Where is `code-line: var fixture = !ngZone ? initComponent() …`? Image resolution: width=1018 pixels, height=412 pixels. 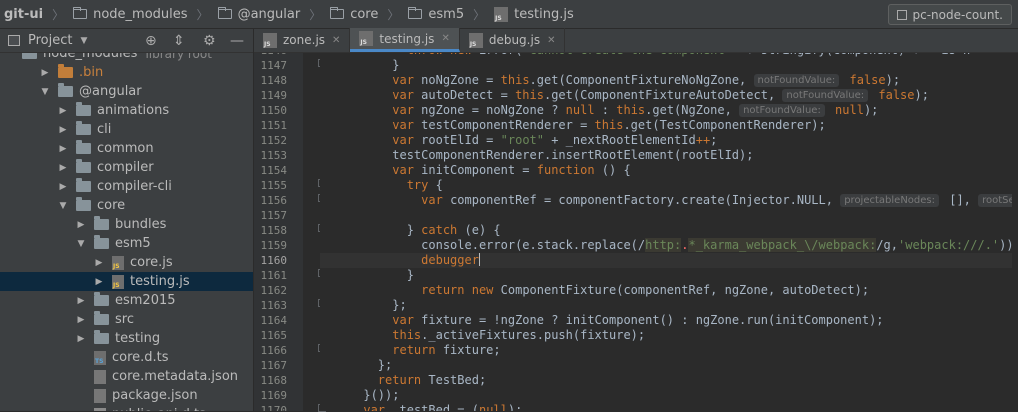 code-line: var fixture = !ngZone ? initComponent() … is located at coordinates (602, 320).